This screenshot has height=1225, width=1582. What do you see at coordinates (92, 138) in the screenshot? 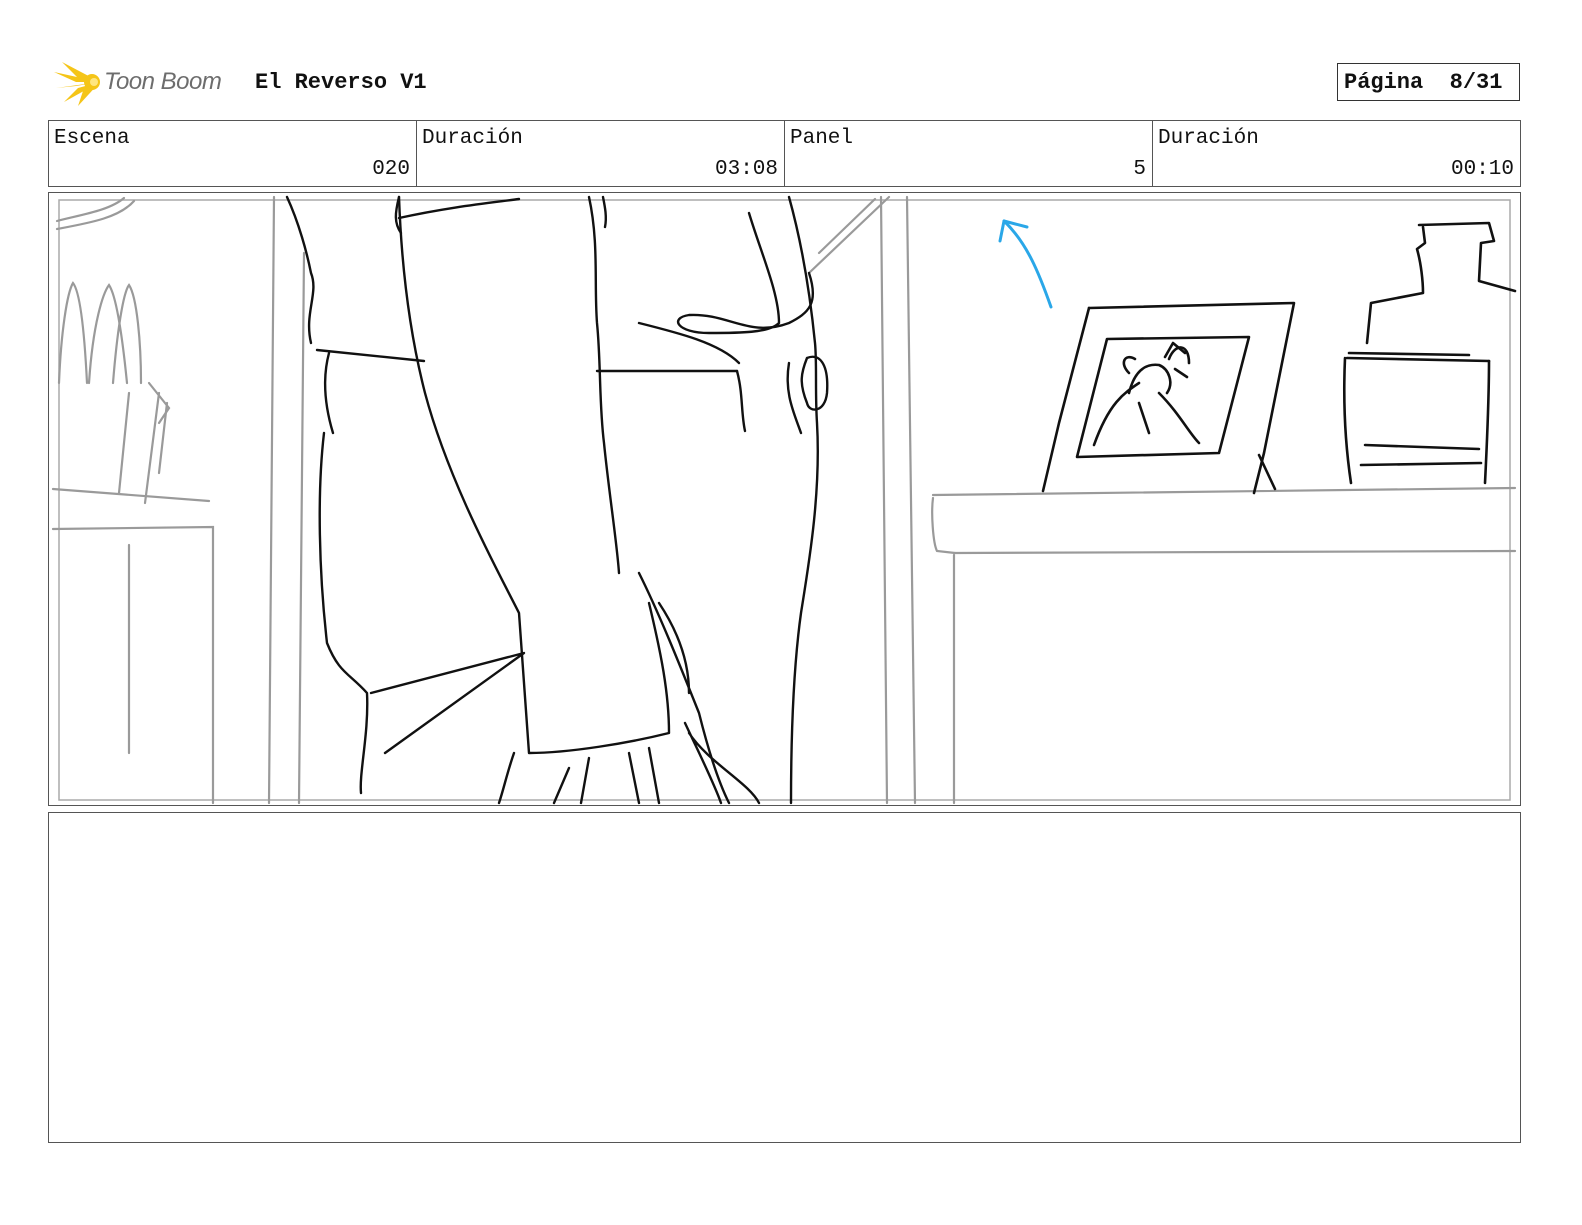
I see `scene-label: Escena` at bounding box center [92, 138].